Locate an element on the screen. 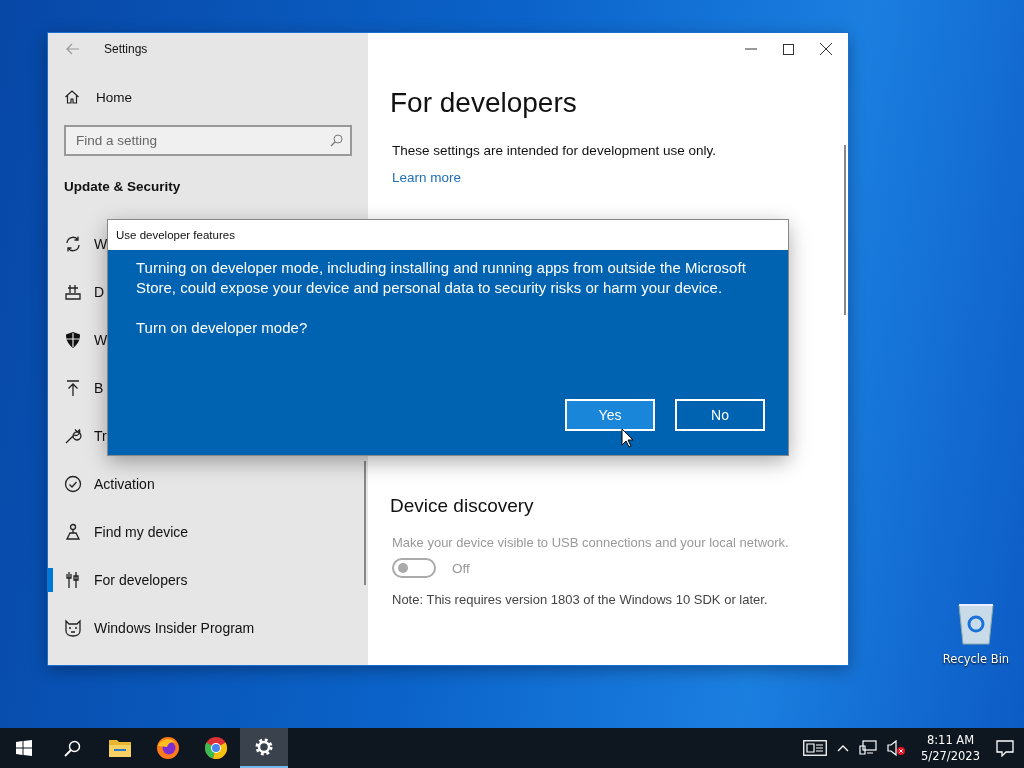 The height and width of the screenshot is (768, 1024). cat-icon is located at coordinates (73, 628).